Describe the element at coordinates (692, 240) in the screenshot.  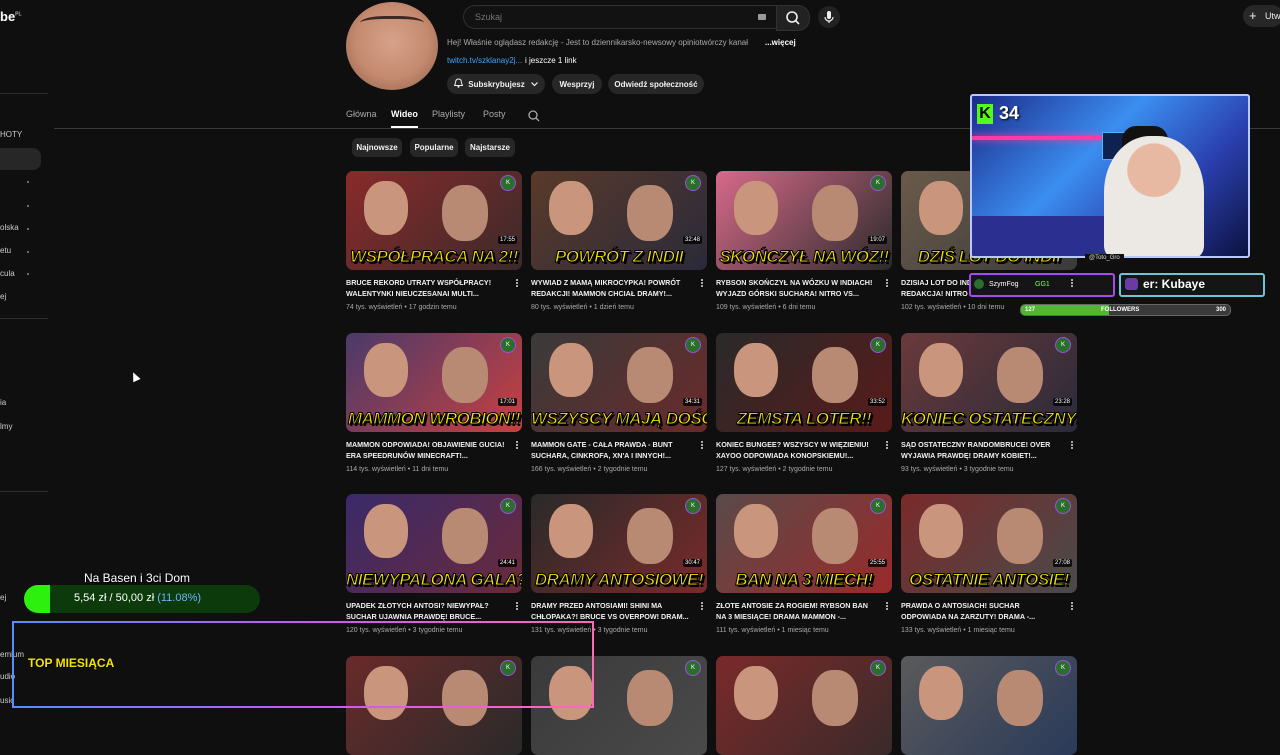
I see `video-duration: 32:48` at that location.